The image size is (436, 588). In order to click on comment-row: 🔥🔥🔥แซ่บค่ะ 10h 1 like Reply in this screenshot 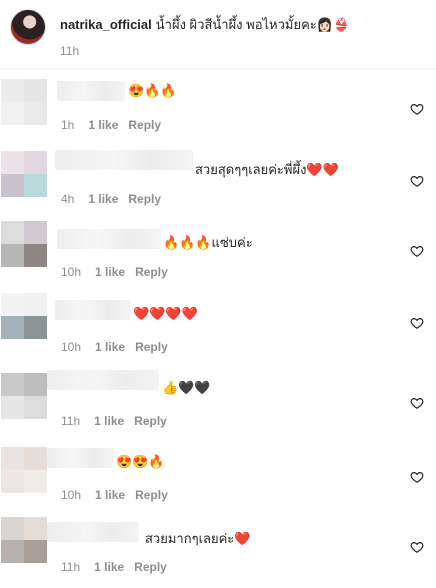, I will do `click(218, 255)`.